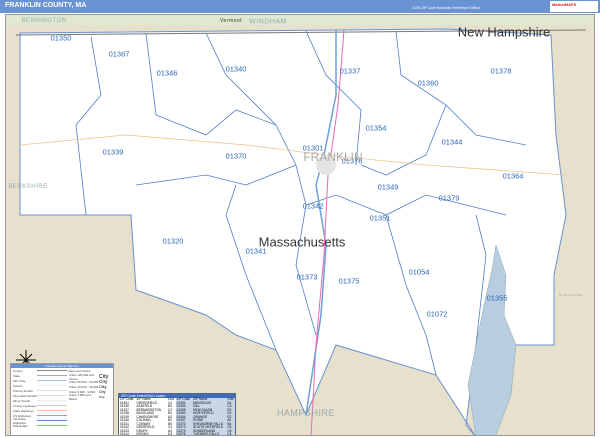 The width and height of the screenshot is (600, 438). What do you see at coordinates (350, 71) in the screenshot?
I see `zip-label: 01337` at bounding box center [350, 71].